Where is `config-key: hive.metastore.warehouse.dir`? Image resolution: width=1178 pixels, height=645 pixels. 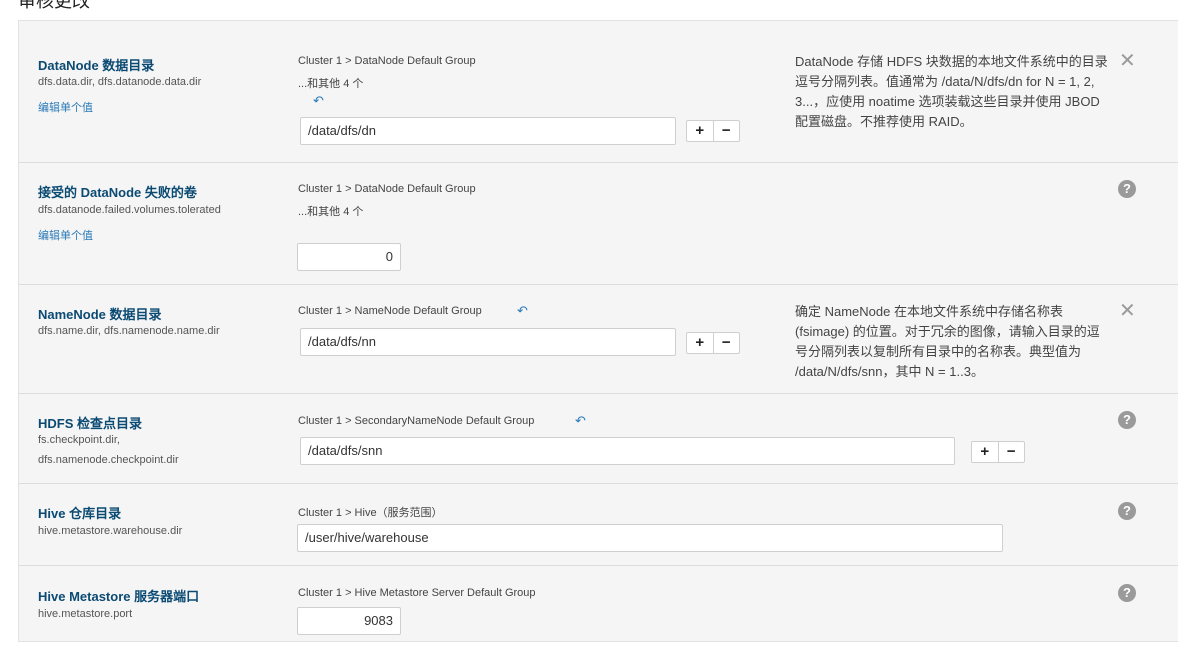 config-key: hive.metastore.warehouse.dir is located at coordinates (110, 531).